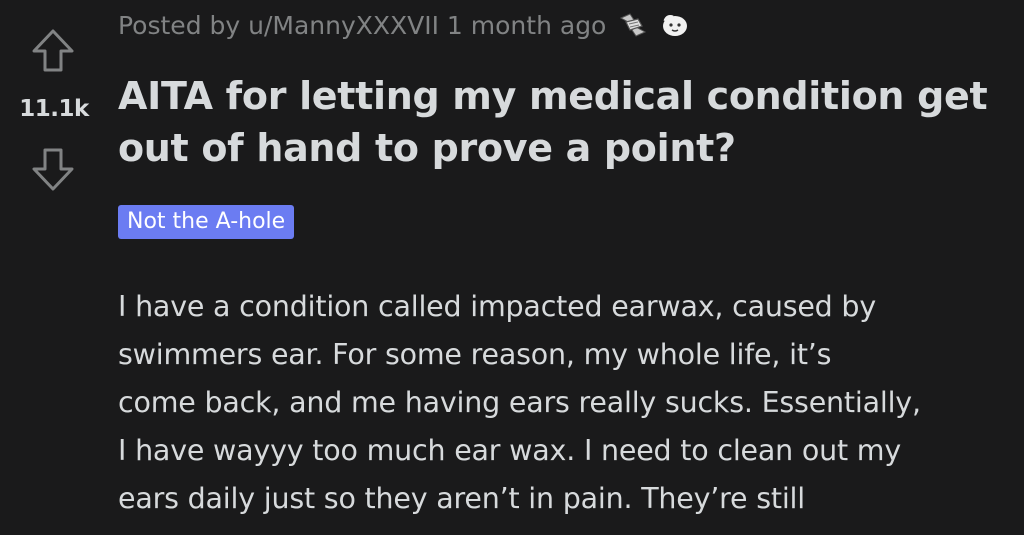  Describe the element at coordinates (54, 109) in the screenshot. I see `vote-score: 11.1k` at that location.